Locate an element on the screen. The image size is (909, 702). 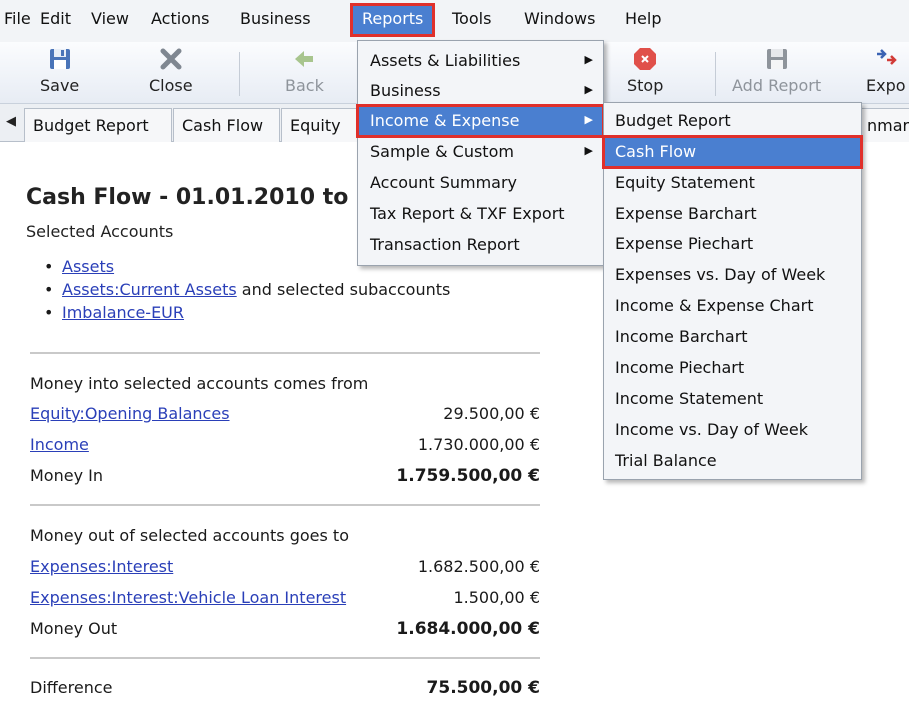
menu-item-income-barchart: Income Barchart is located at coordinates (732, 337).